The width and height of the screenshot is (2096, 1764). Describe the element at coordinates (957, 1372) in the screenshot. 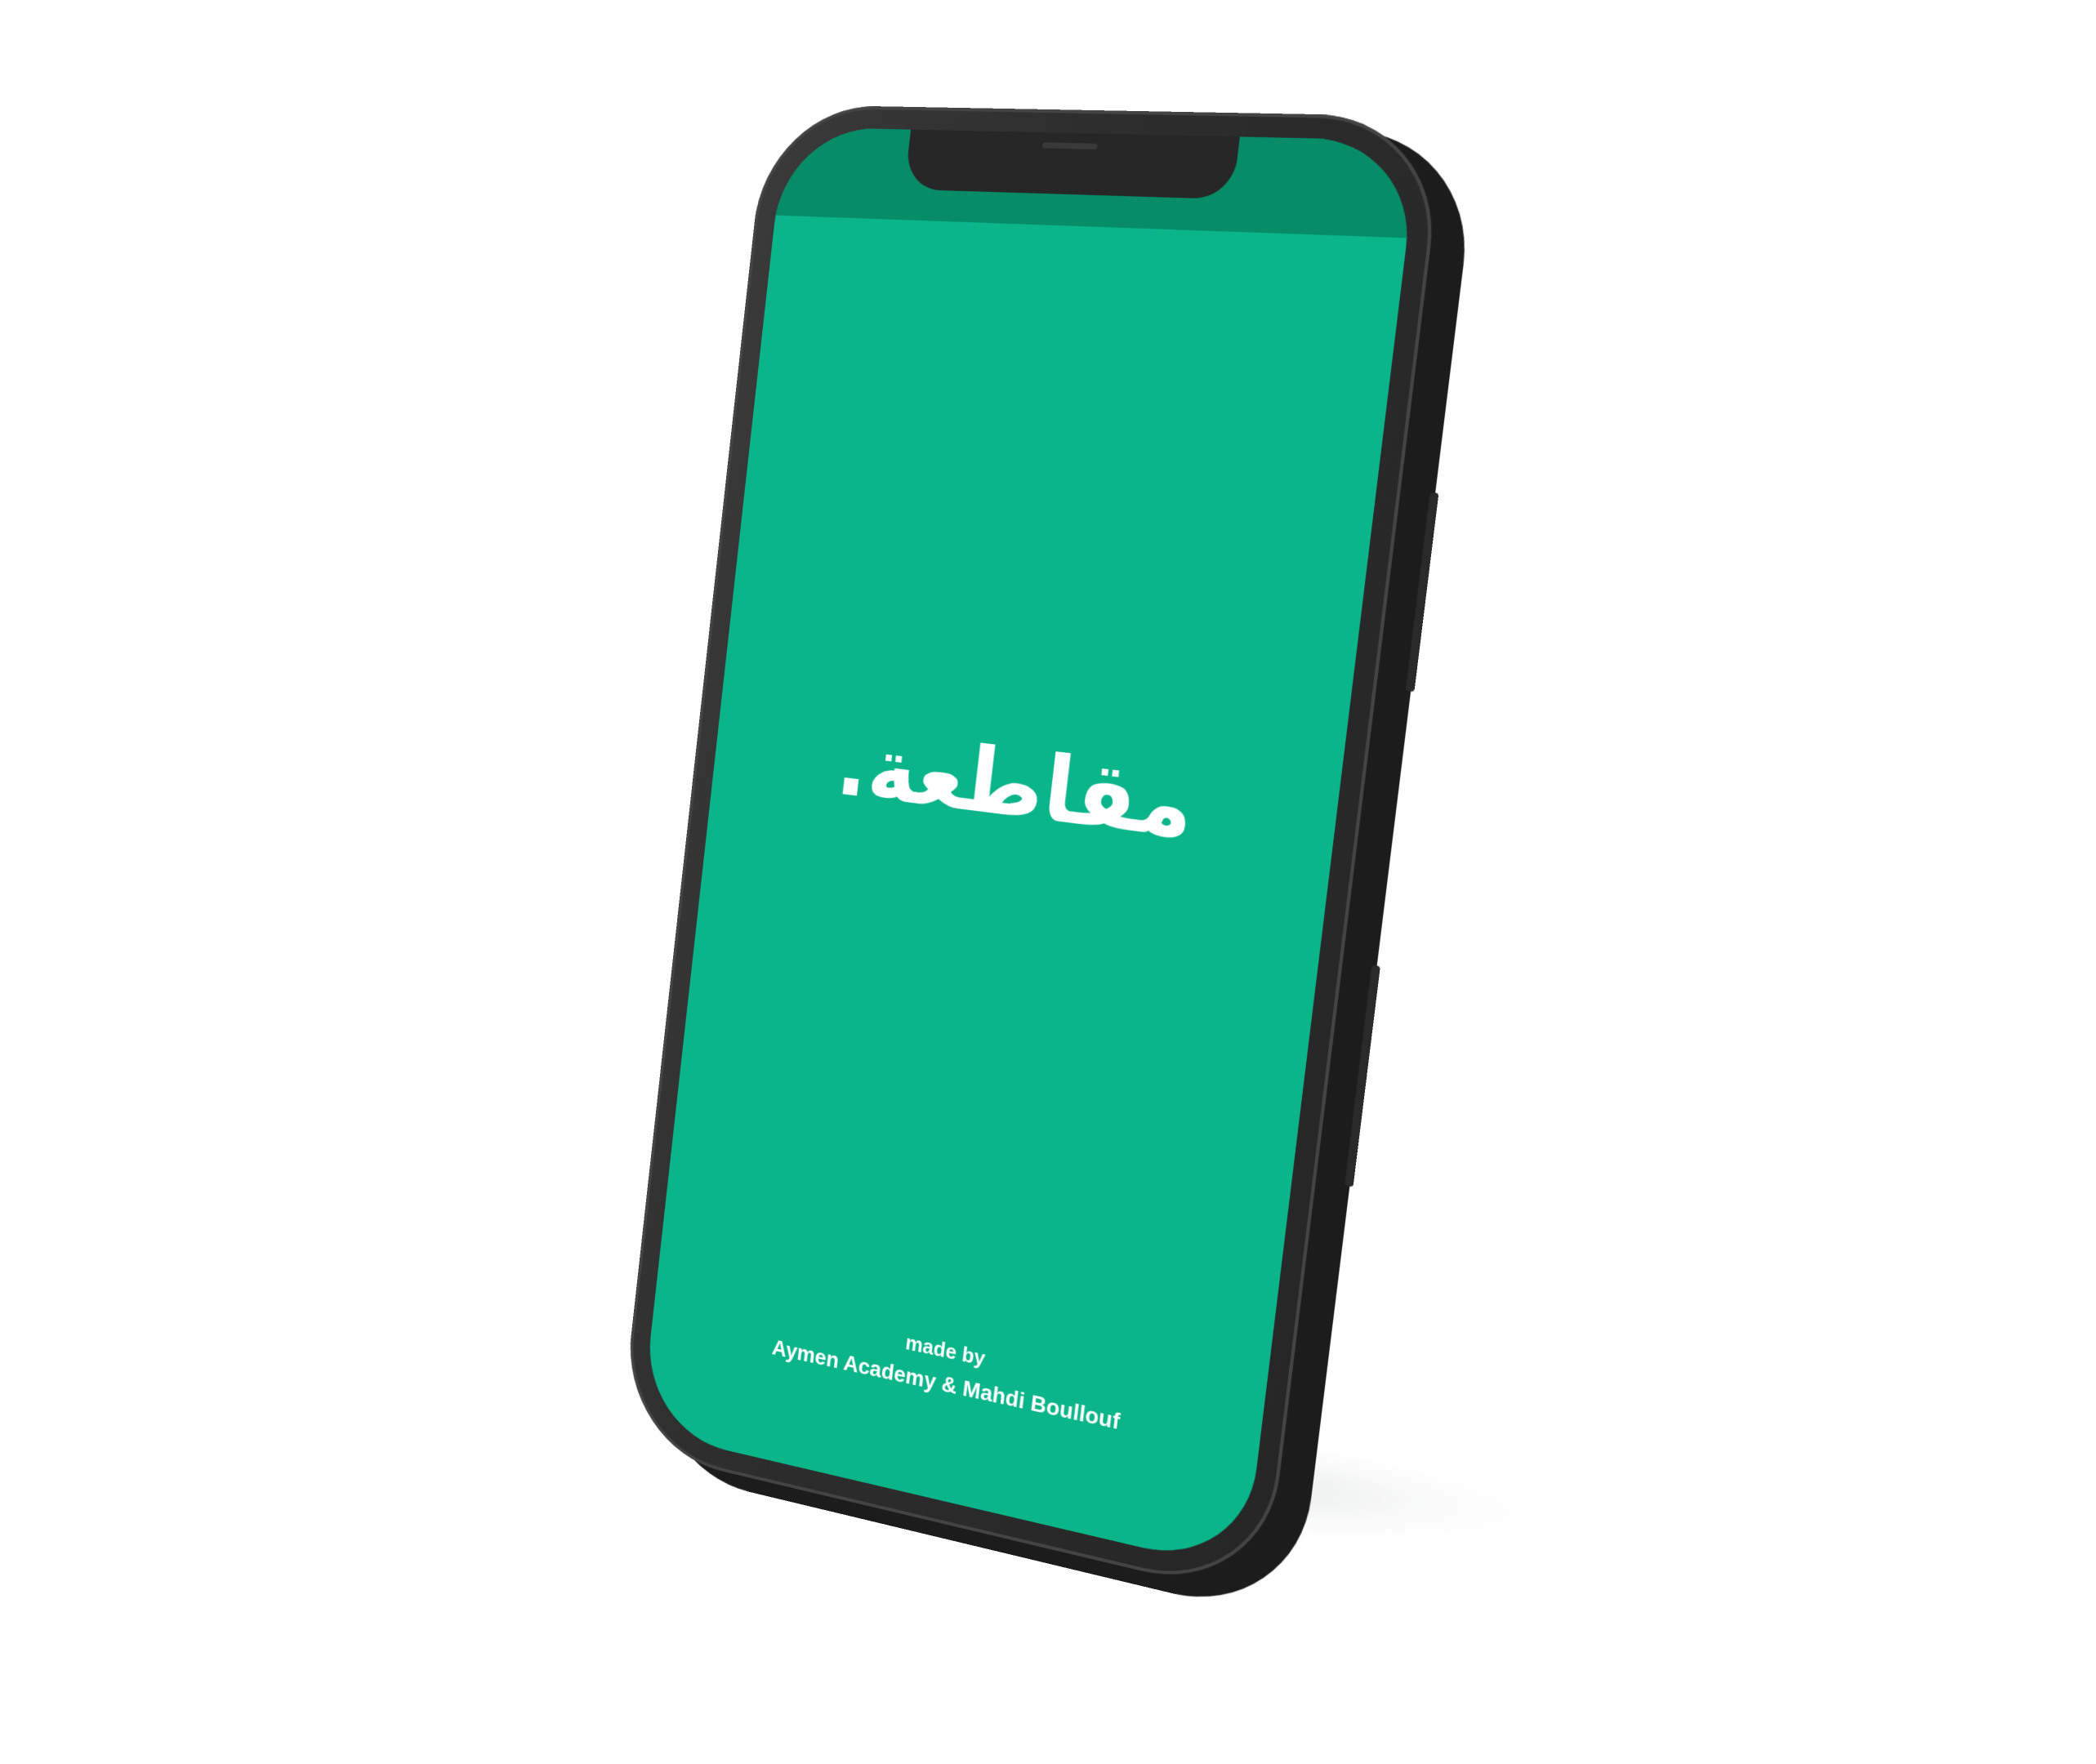

I see `credits: made by Aymen Academy & Mahdi Boullouf` at that location.